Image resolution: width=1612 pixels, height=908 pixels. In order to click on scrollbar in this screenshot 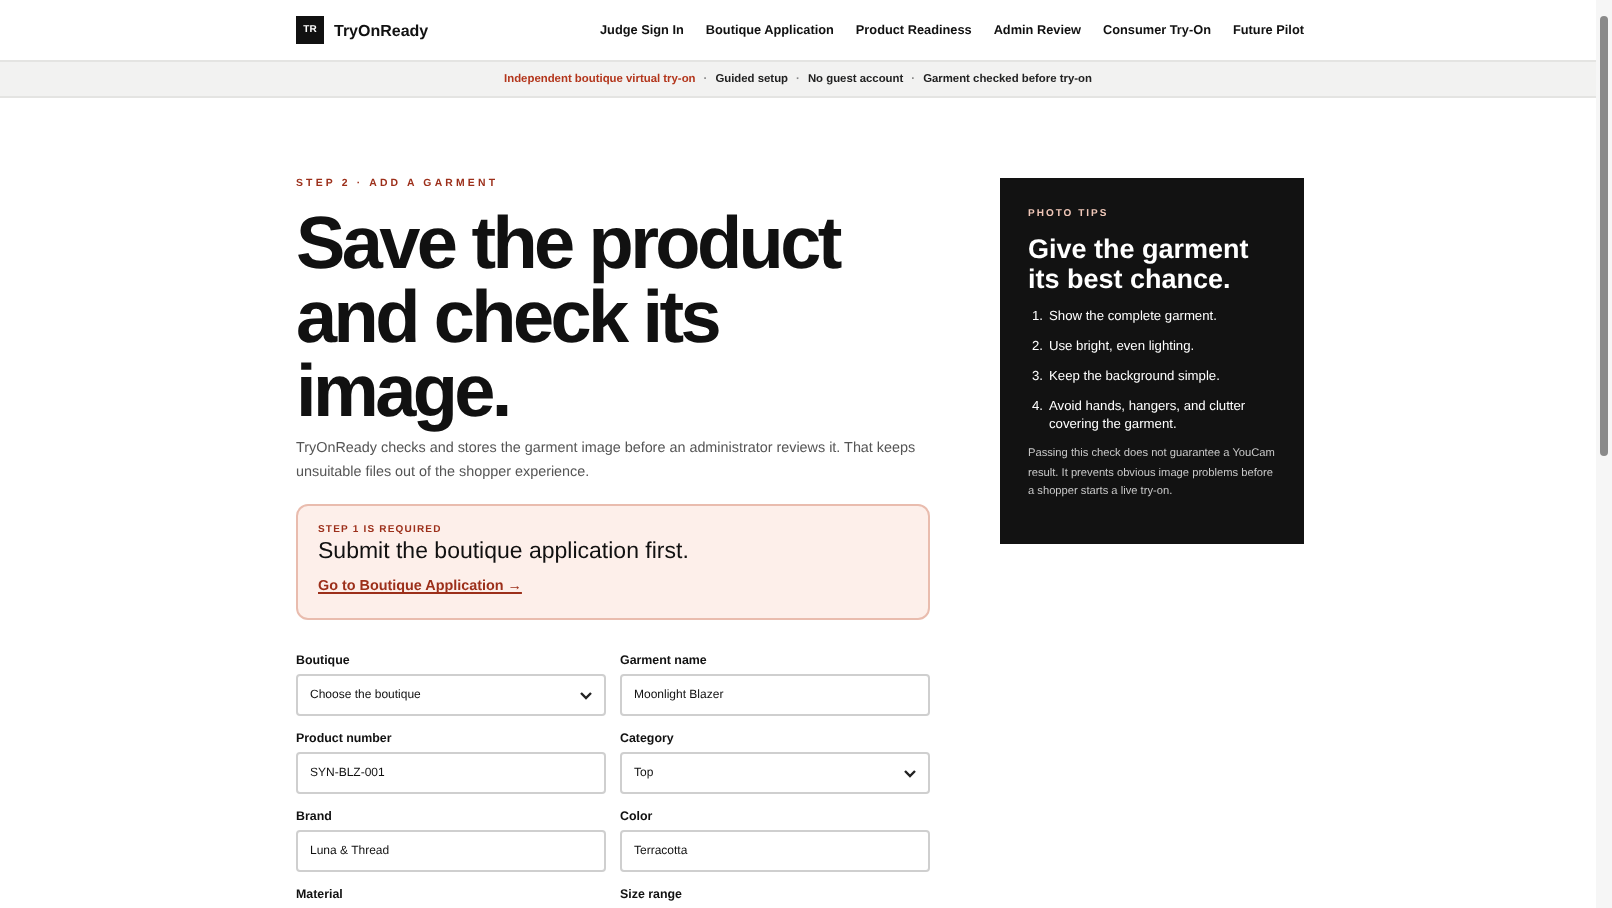, I will do `click(1604, 454)`.